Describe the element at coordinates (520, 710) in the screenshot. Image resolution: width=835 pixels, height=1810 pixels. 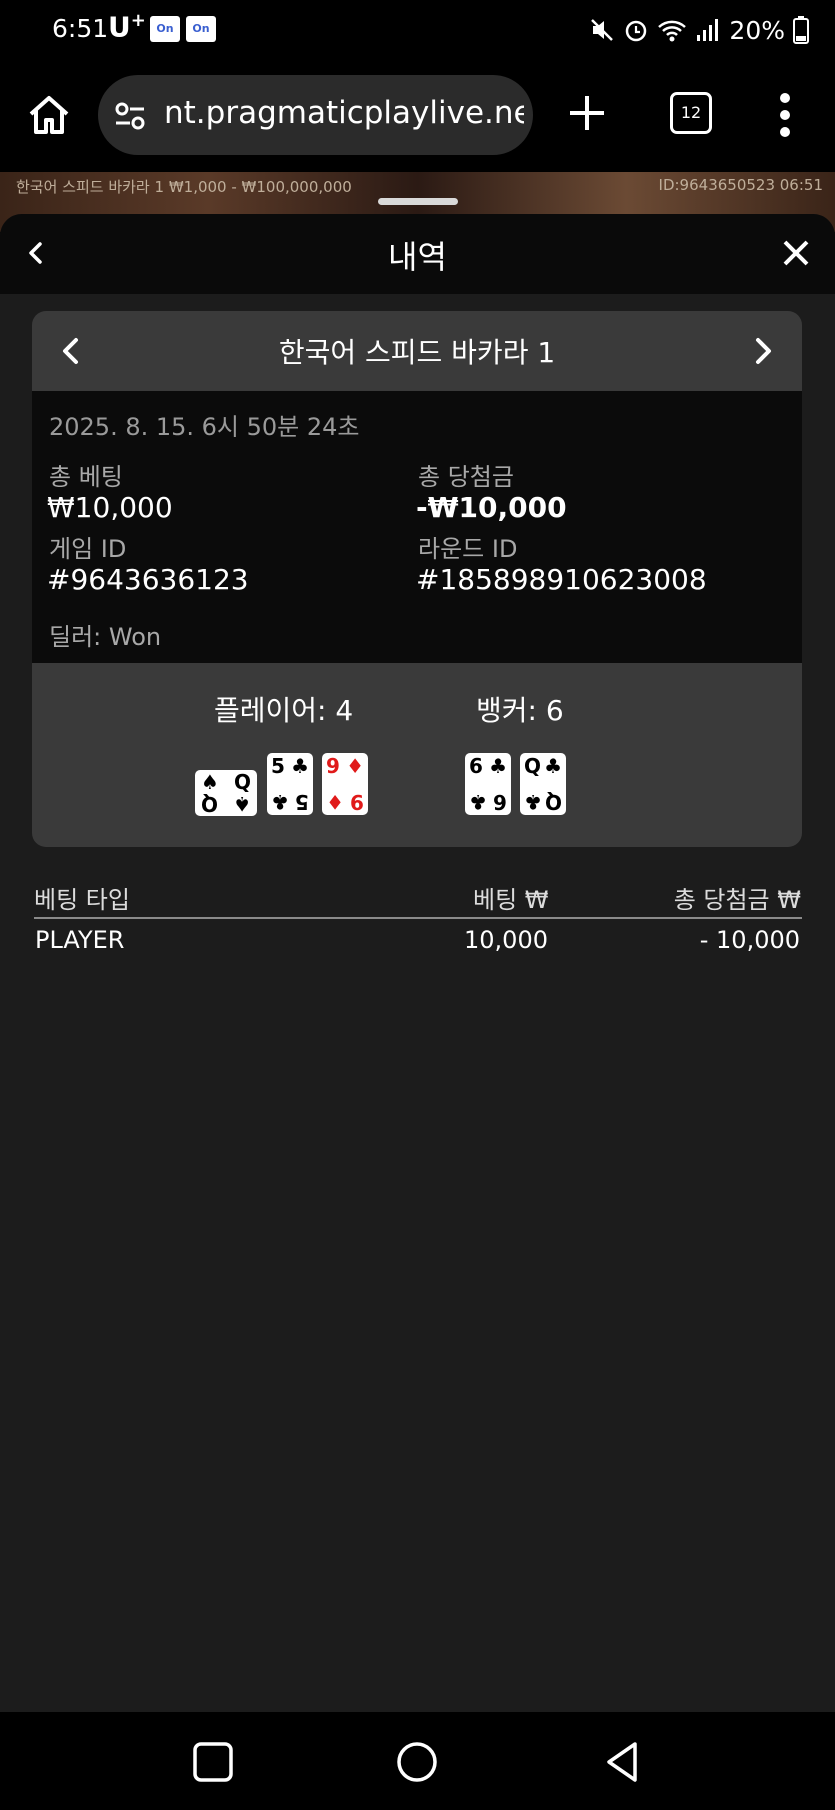
I see `banker-score: 뱅커: 6` at that location.